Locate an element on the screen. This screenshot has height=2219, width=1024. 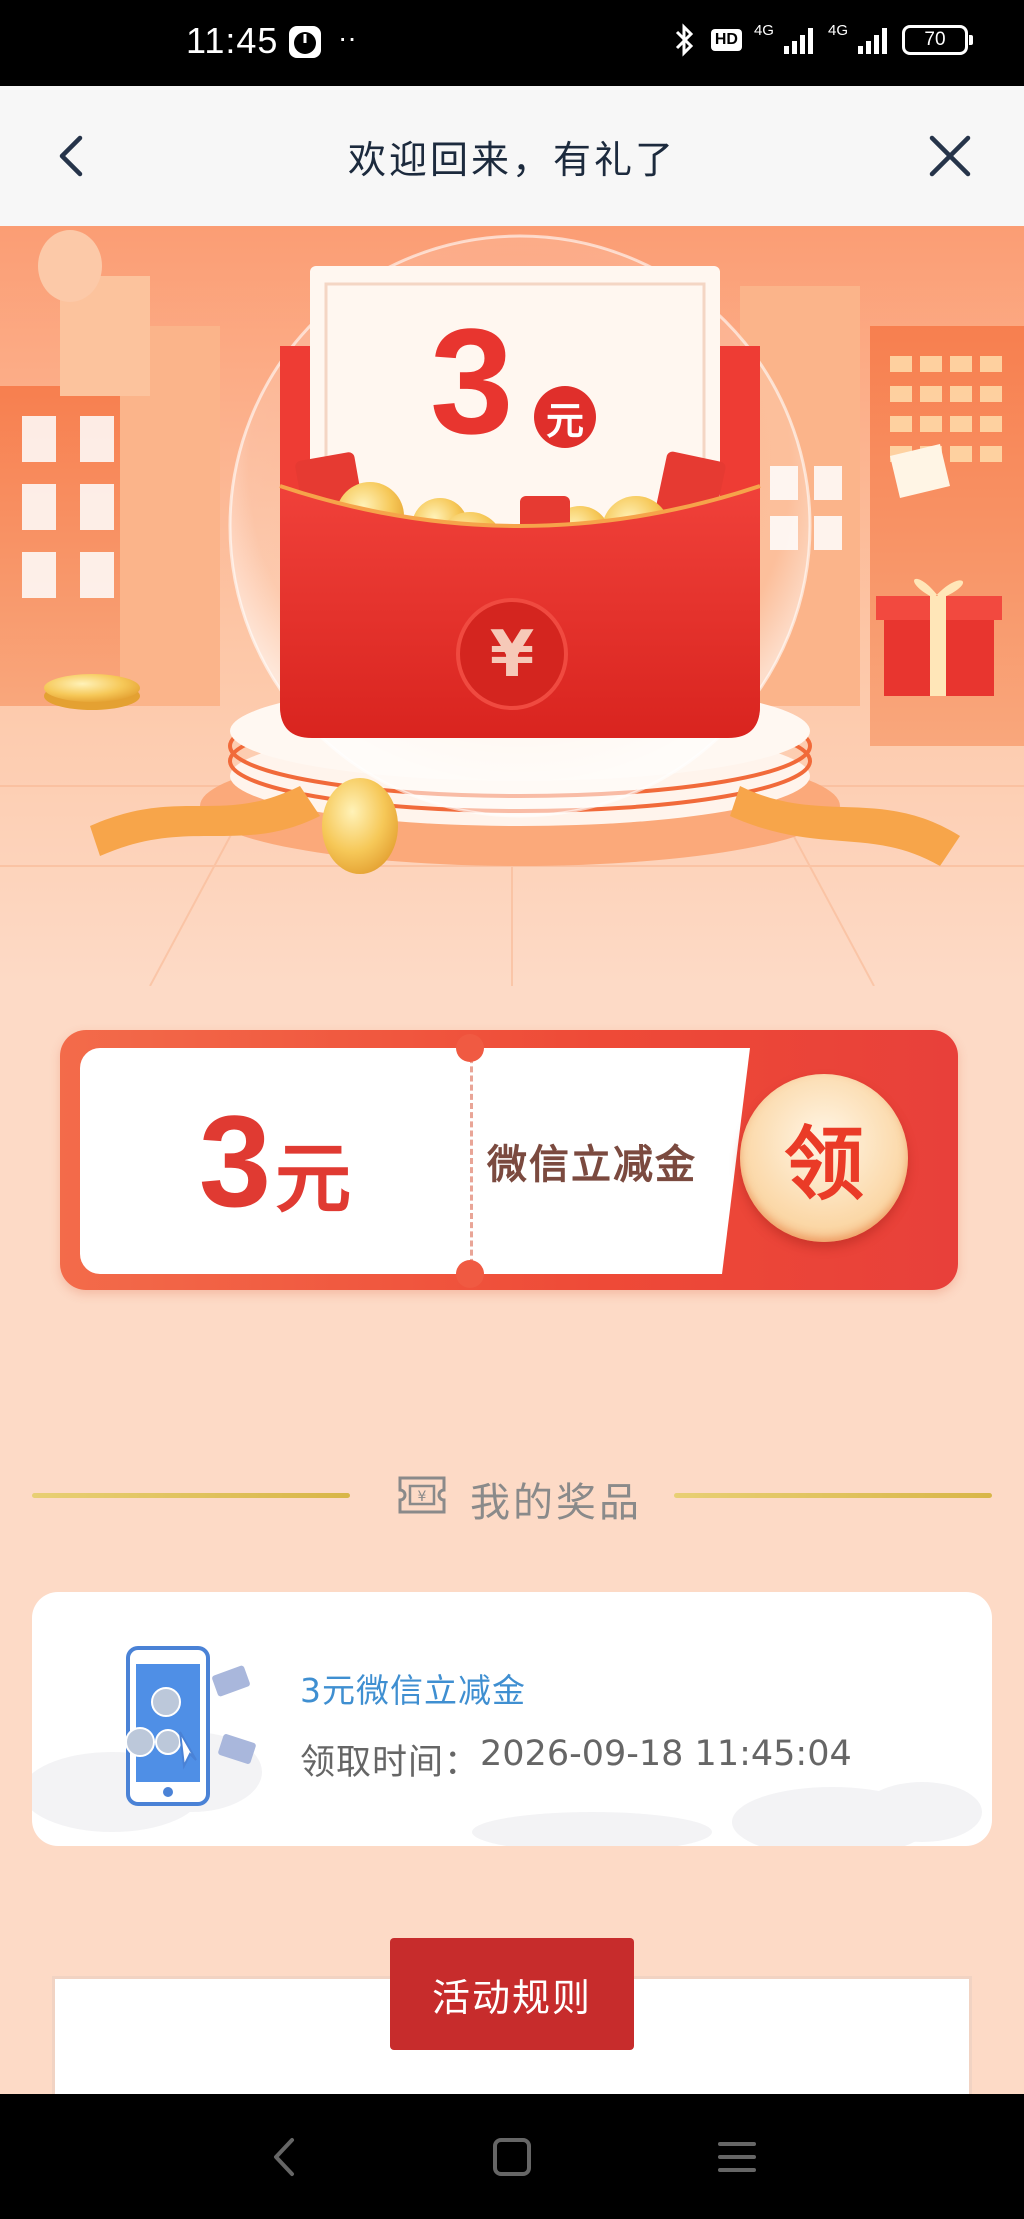
prize-ticket-icon: ¥ is located at coordinates (422, 1495).